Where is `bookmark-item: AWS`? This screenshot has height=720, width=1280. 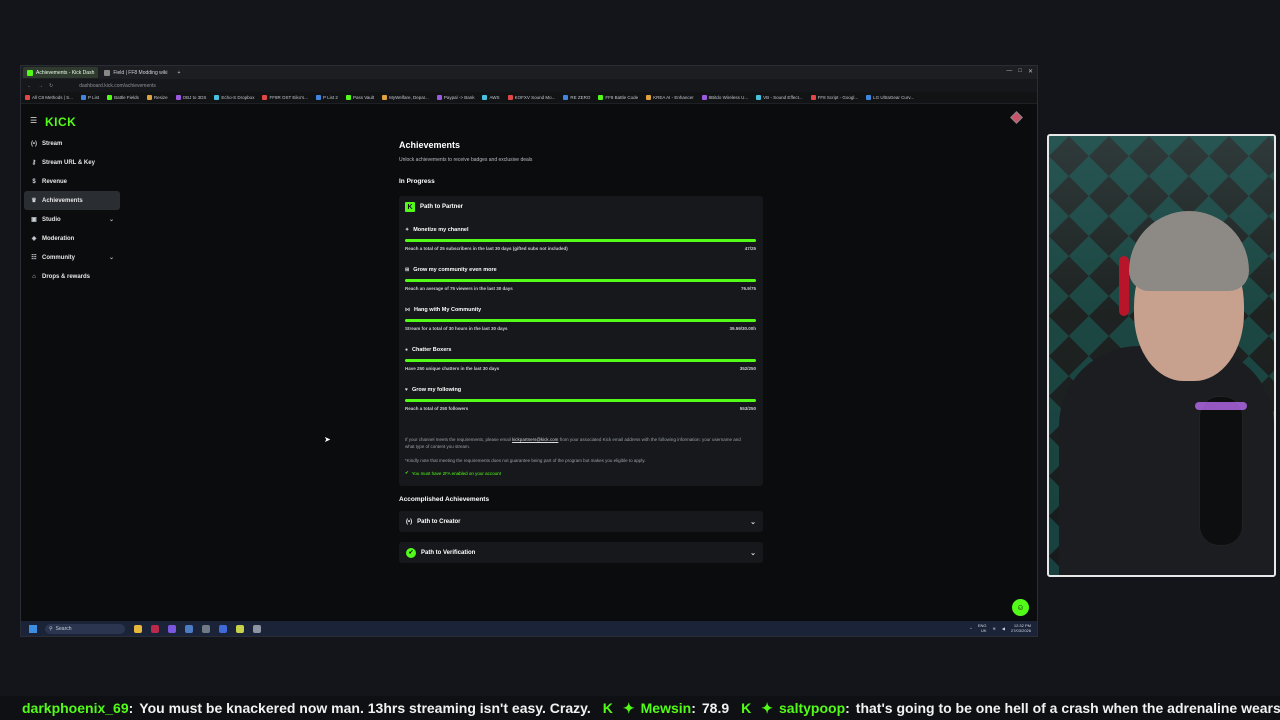 bookmark-item: AWS is located at coordinates (491, 97).